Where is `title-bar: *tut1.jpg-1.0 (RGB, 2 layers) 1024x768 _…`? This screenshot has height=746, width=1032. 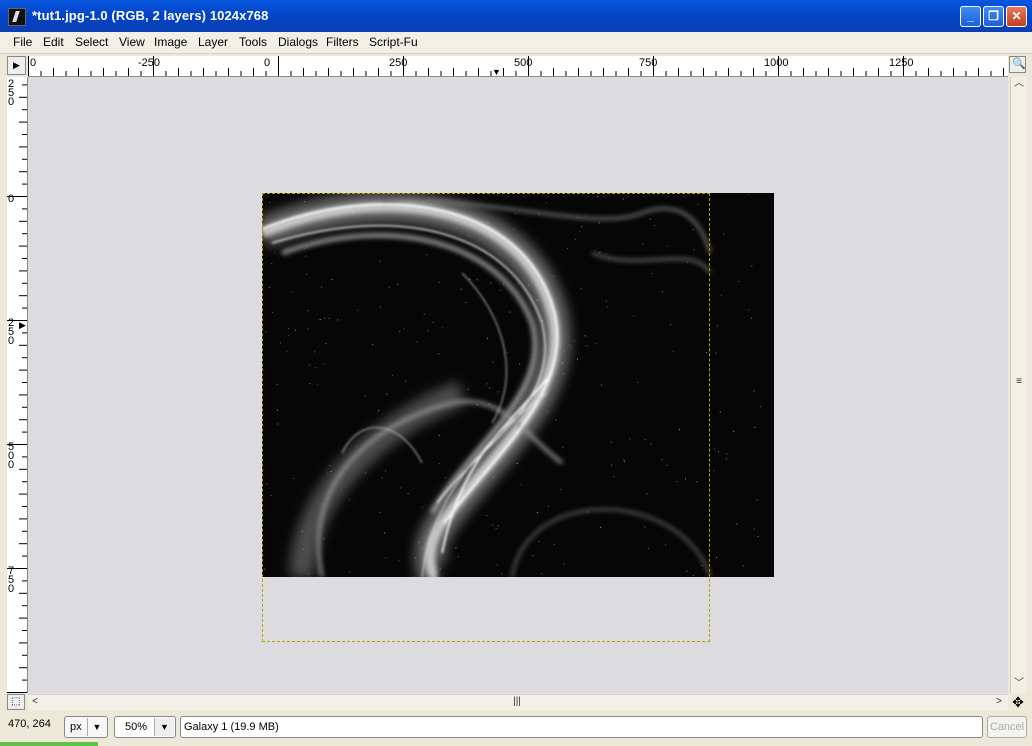 title-bar: *tut1.jpg-1.0 (RGB, 2 layers) 1024x768 _… is located at coordinates (516, 16).